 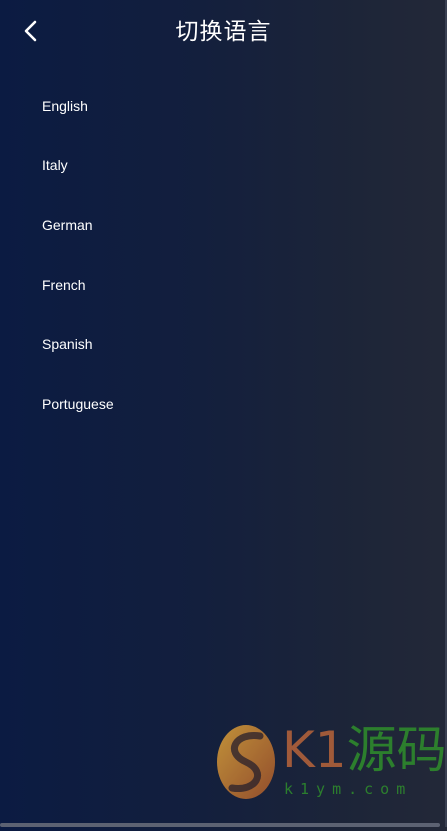 I want to click on page-title: 切换语言, so click(x=223, y=31).